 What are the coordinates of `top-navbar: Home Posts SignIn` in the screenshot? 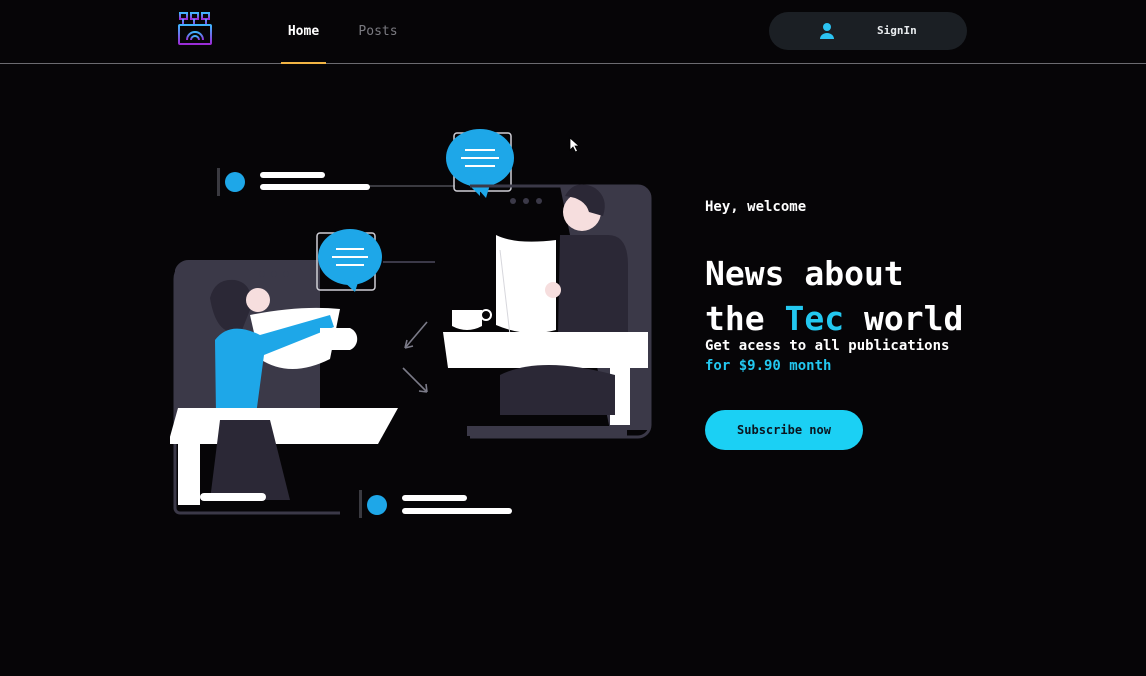 It's located at (573, 32).